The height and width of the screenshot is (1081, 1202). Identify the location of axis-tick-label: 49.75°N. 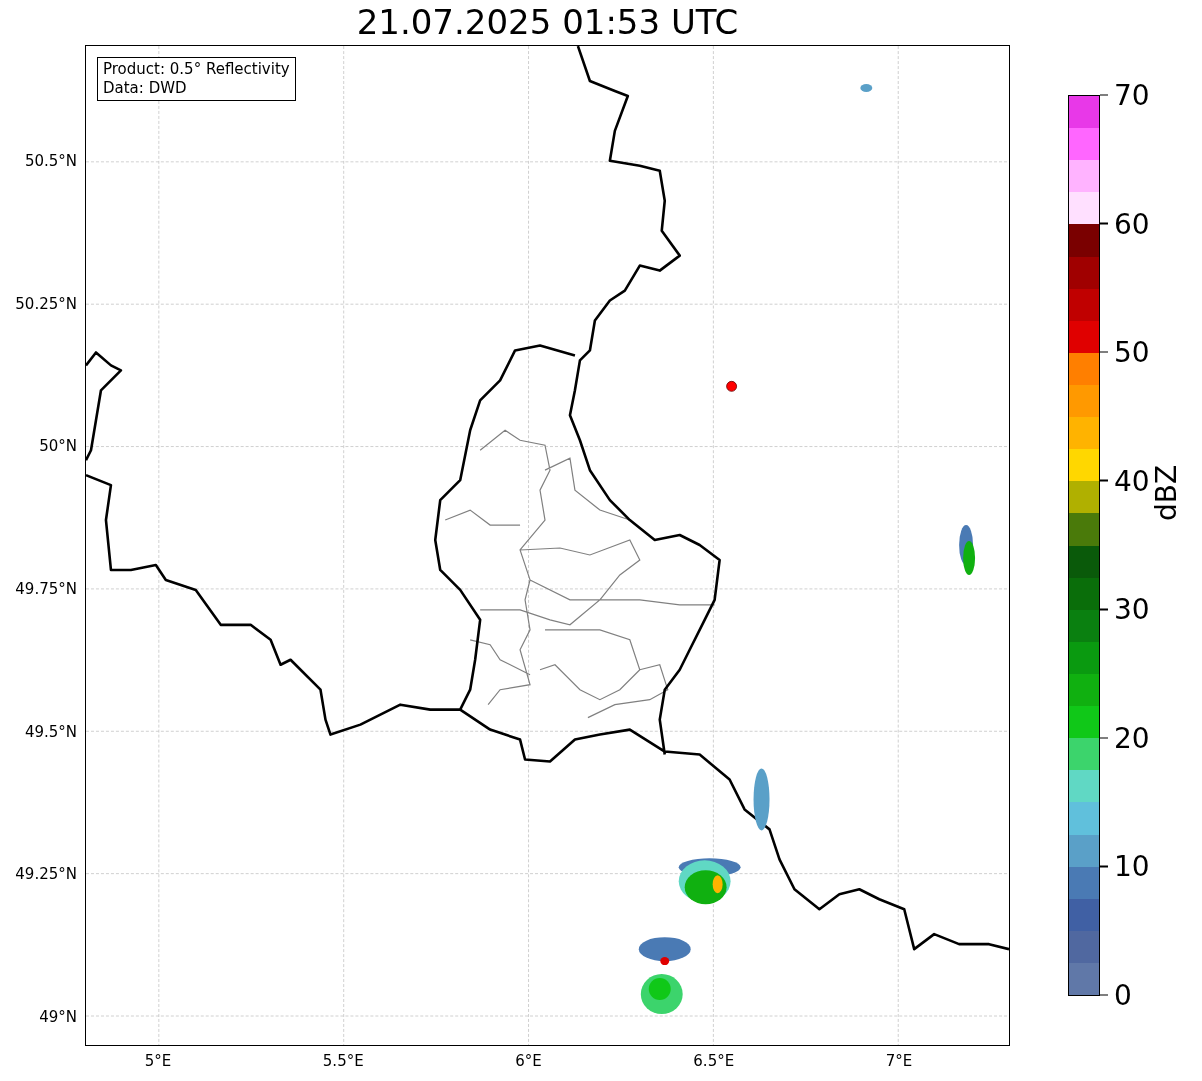
(46, 589).